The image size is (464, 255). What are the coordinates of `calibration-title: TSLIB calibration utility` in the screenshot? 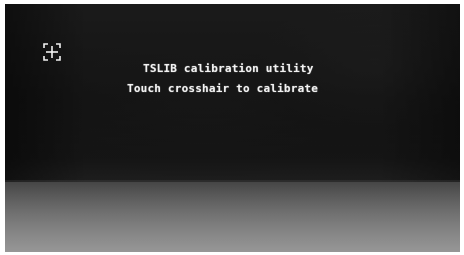 It's located at (228, 68).